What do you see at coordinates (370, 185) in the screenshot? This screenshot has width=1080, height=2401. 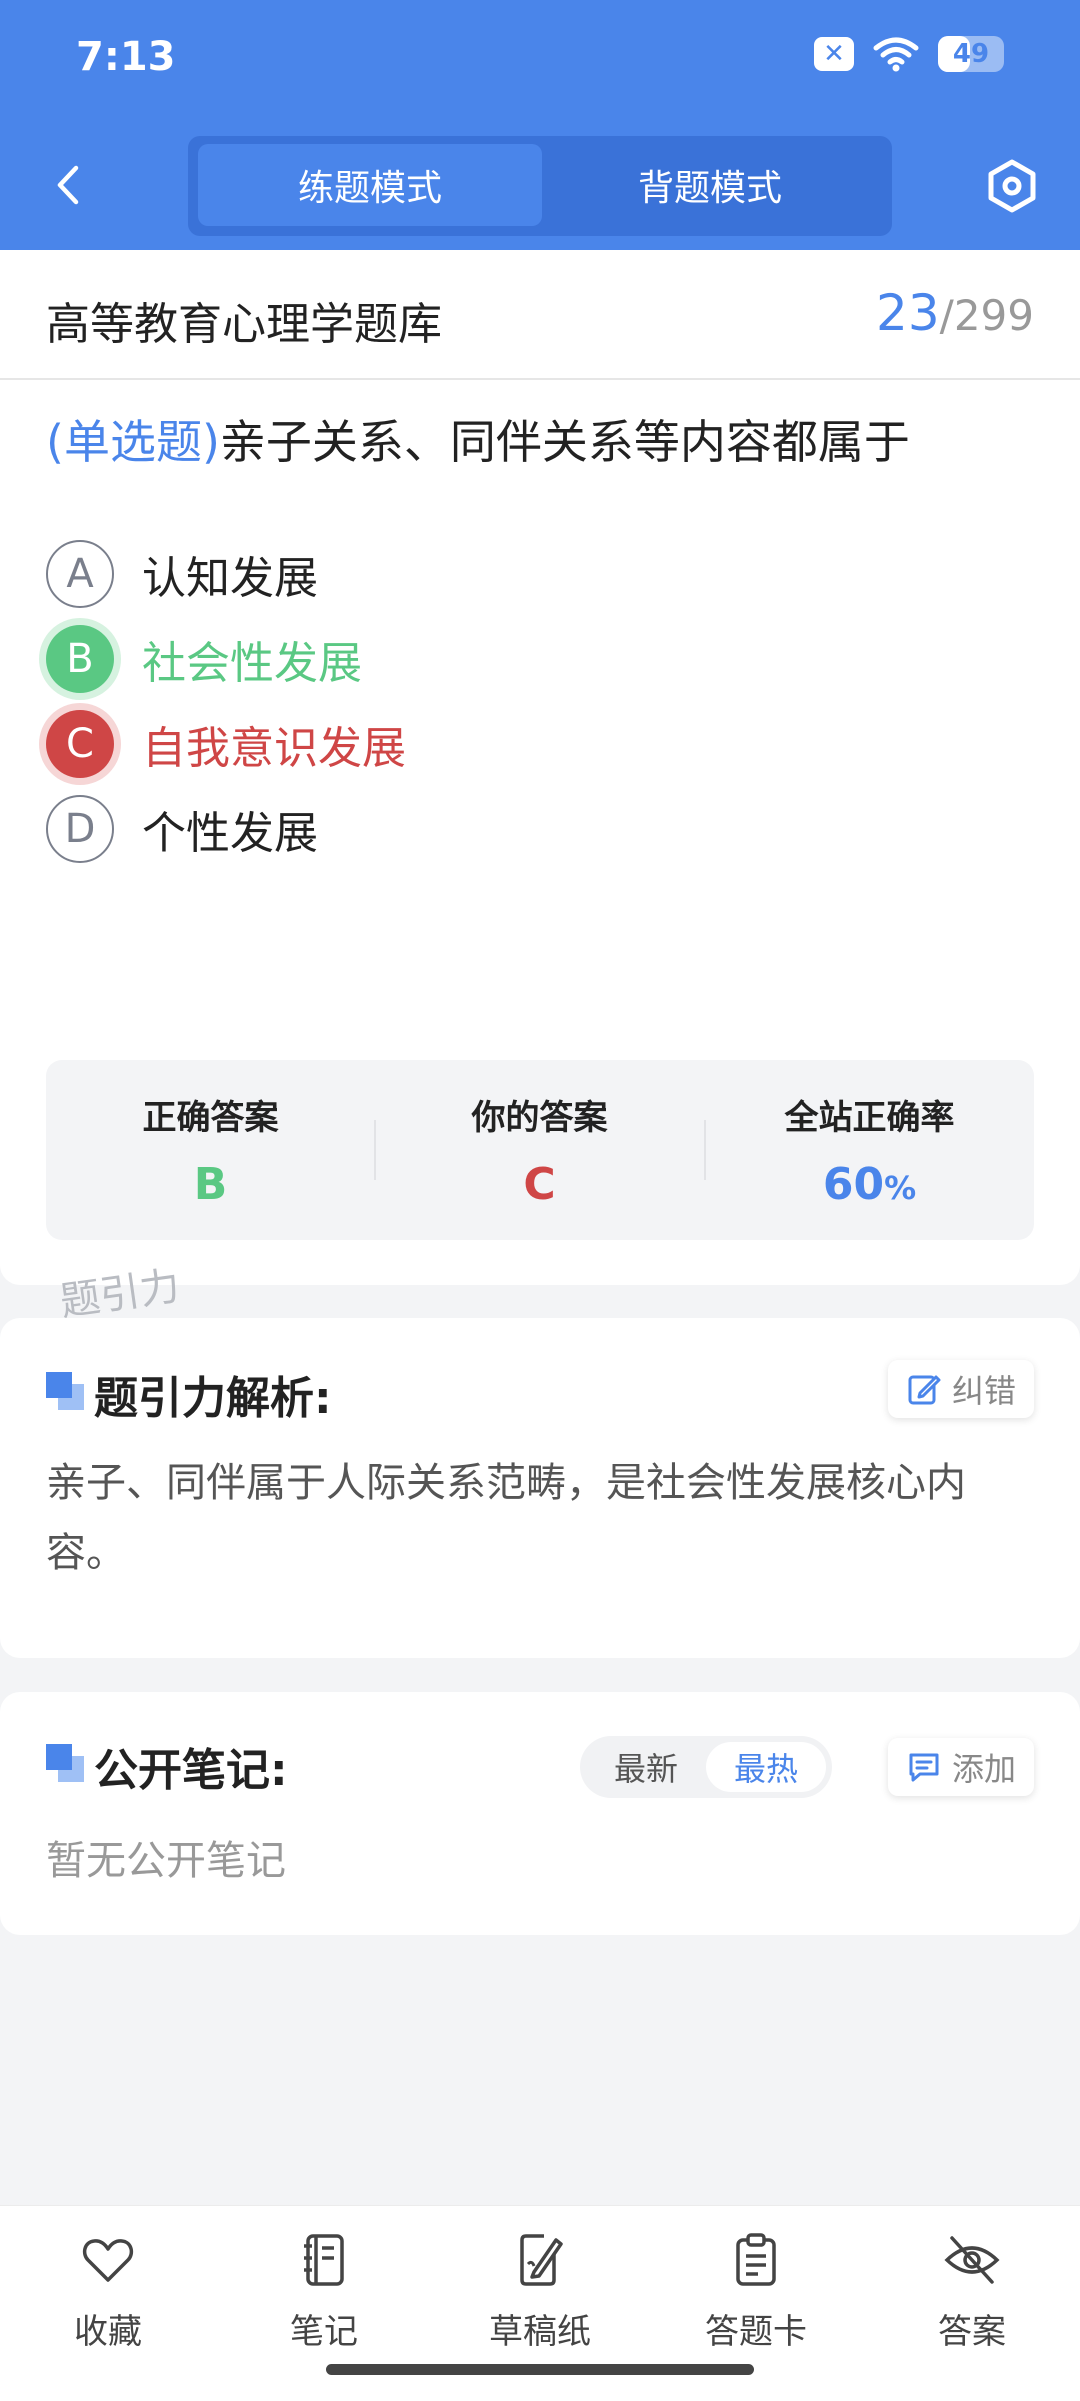 I see `tab-practice-mode: 练题模式` at bounding box center [370, 185].